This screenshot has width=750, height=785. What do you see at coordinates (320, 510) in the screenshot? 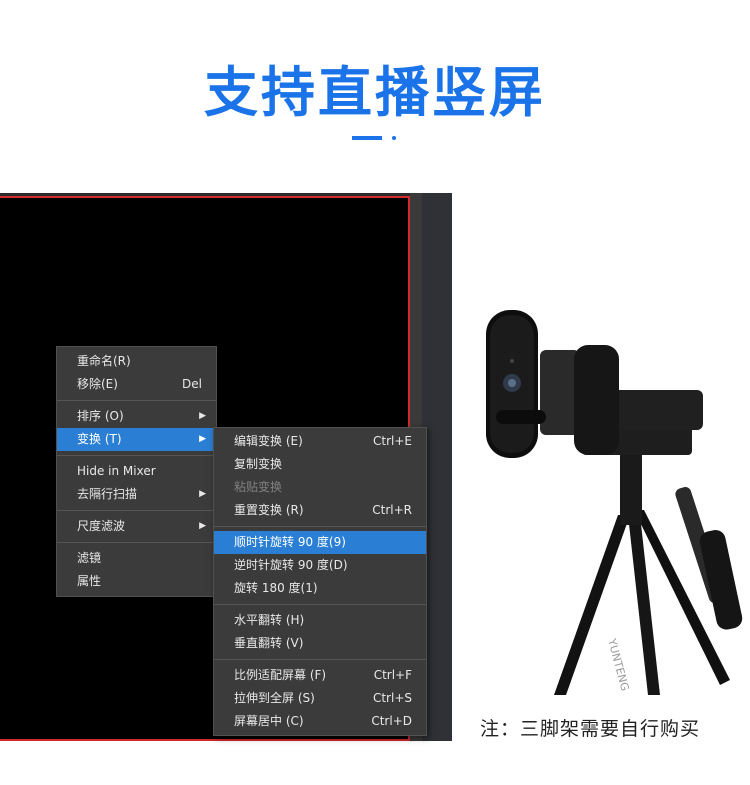
I see `submenu-item-reset-transform: 重置变换 (R) Ctrl+R` at bounding box center [320, 510].